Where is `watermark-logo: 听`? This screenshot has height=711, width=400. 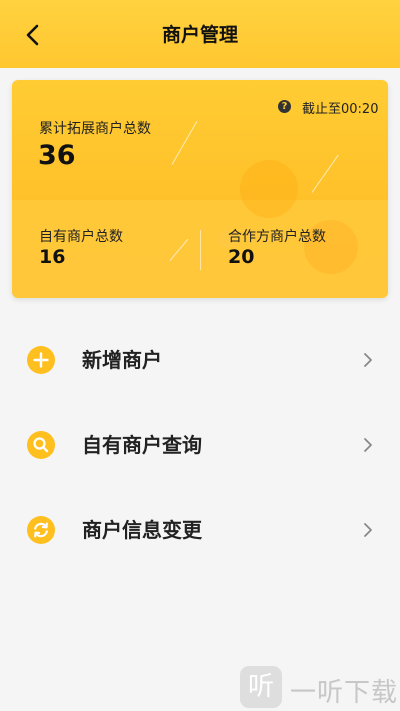 watermark-logo: 听 is located at coordinates (261, 687).